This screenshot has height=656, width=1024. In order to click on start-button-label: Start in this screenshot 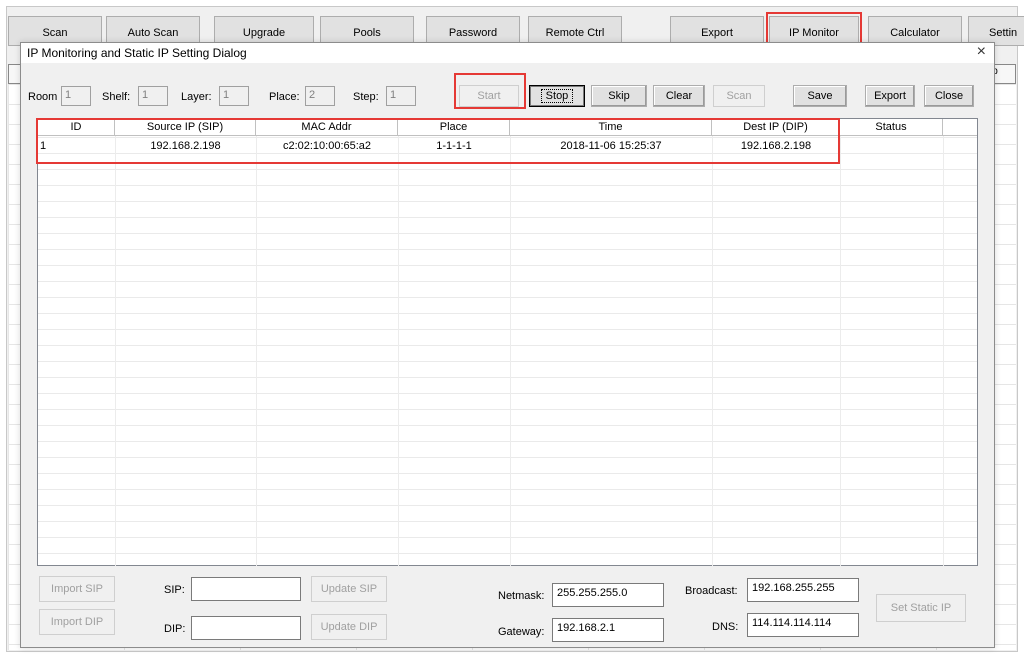, I will do `click(489, 96)`.